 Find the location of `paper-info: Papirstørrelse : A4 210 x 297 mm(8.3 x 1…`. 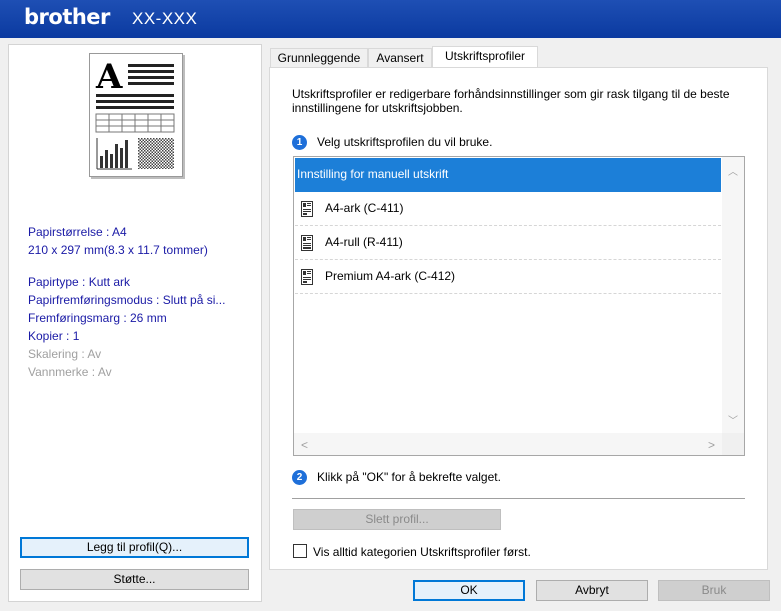

paper-info: Papirstørrelse : A4 210 x 297 mm(8.3 x 1… is located at coordinates (118, 241).